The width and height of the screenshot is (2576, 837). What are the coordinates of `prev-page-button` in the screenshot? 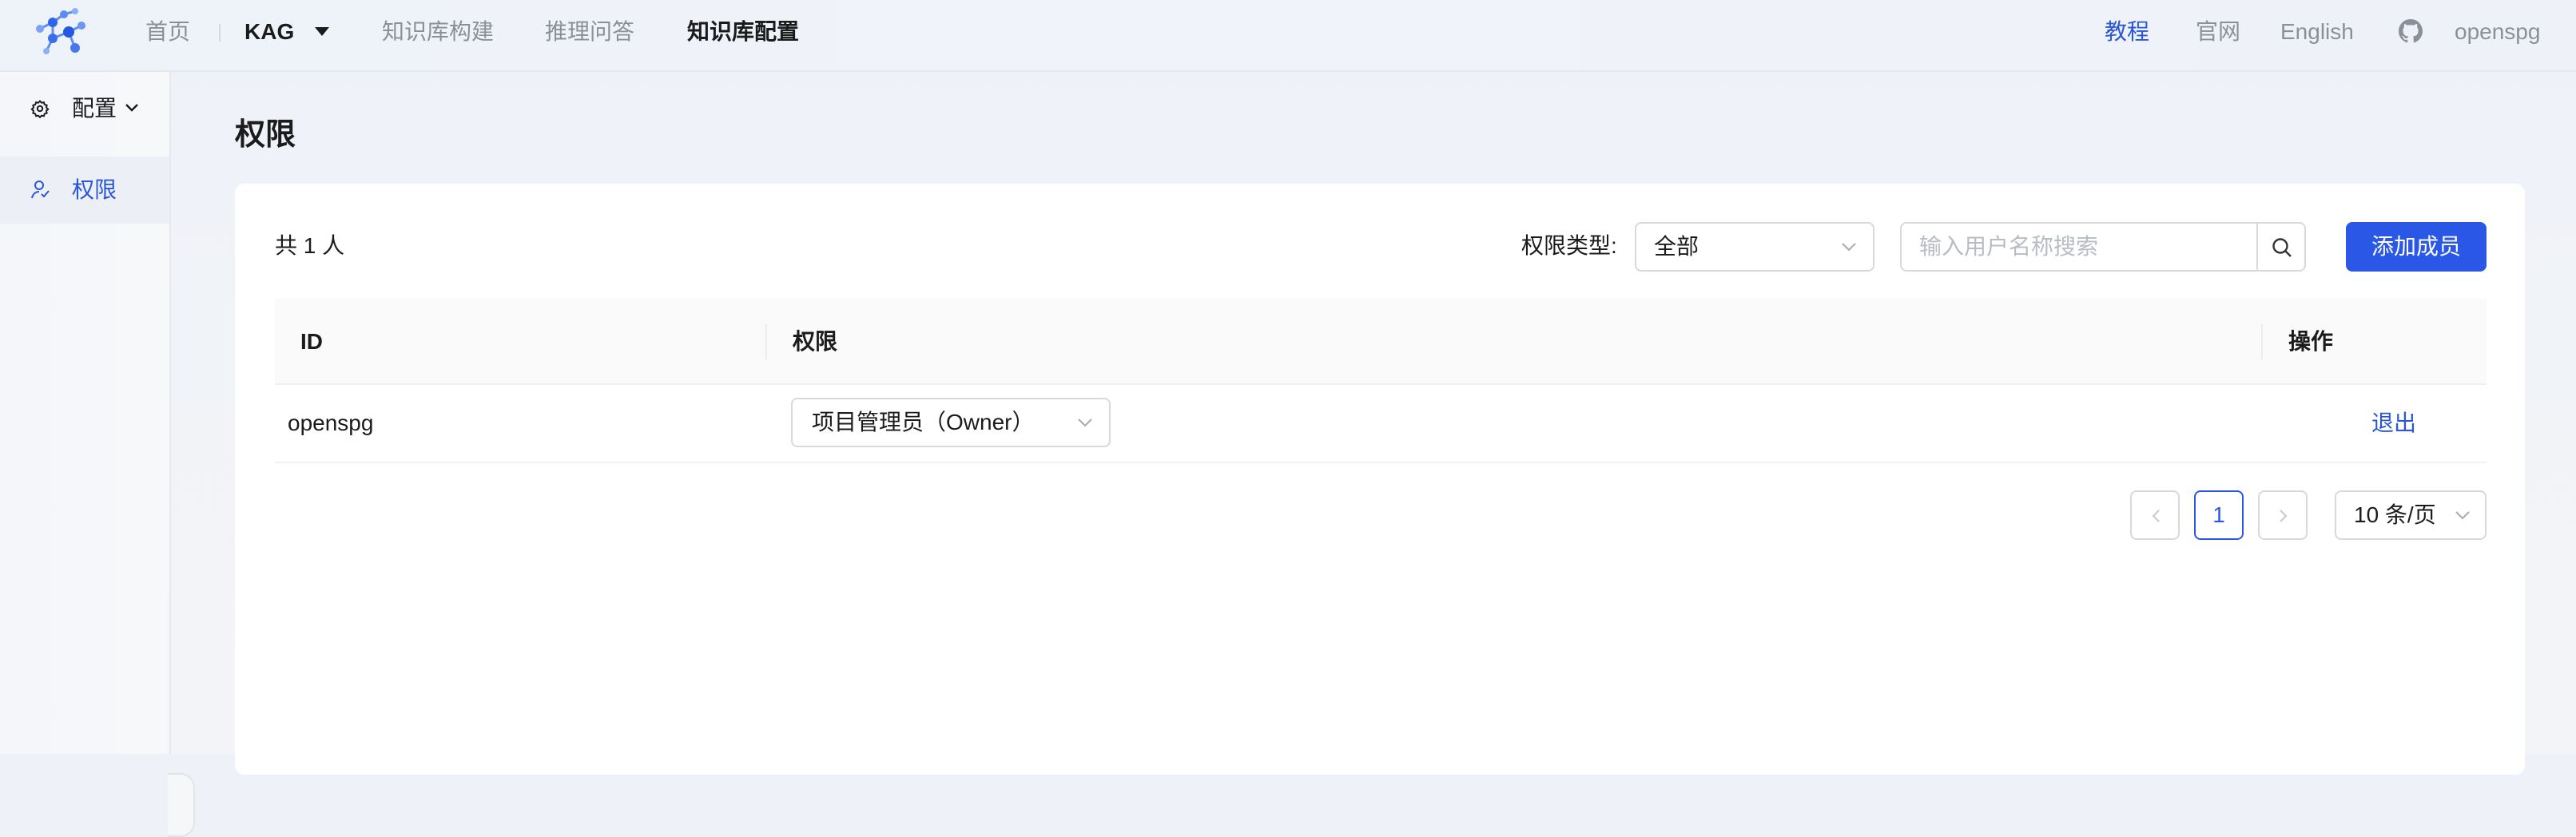 It's located at (2155, 515).